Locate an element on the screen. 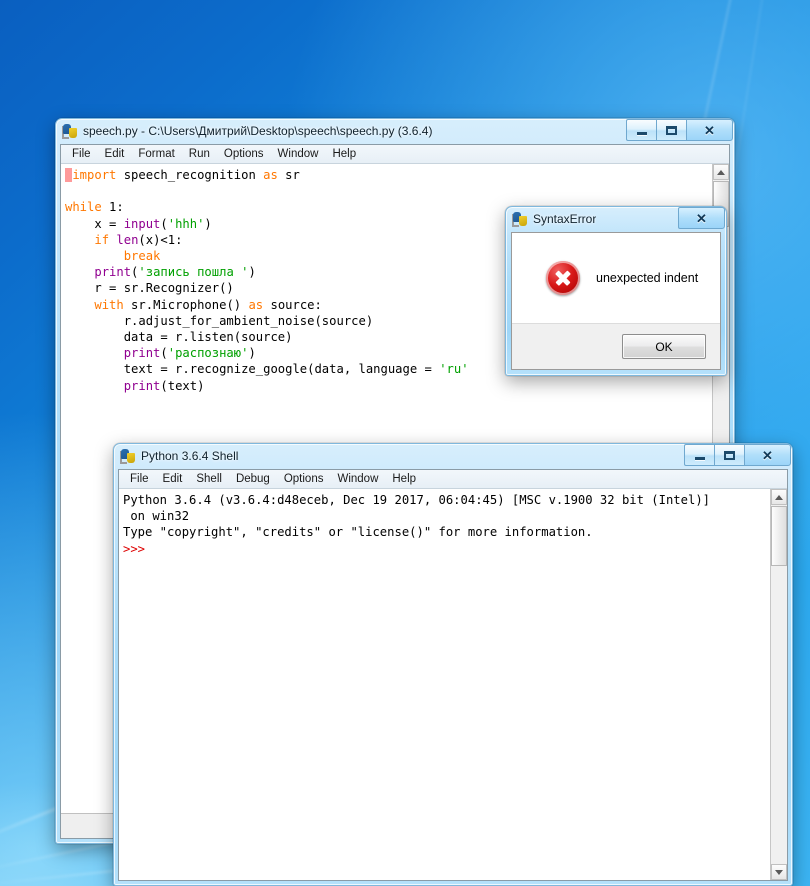 This screenshot has height=886, width=810. code-line: import speech_recognition as sr is located at coordinates (388, 175).